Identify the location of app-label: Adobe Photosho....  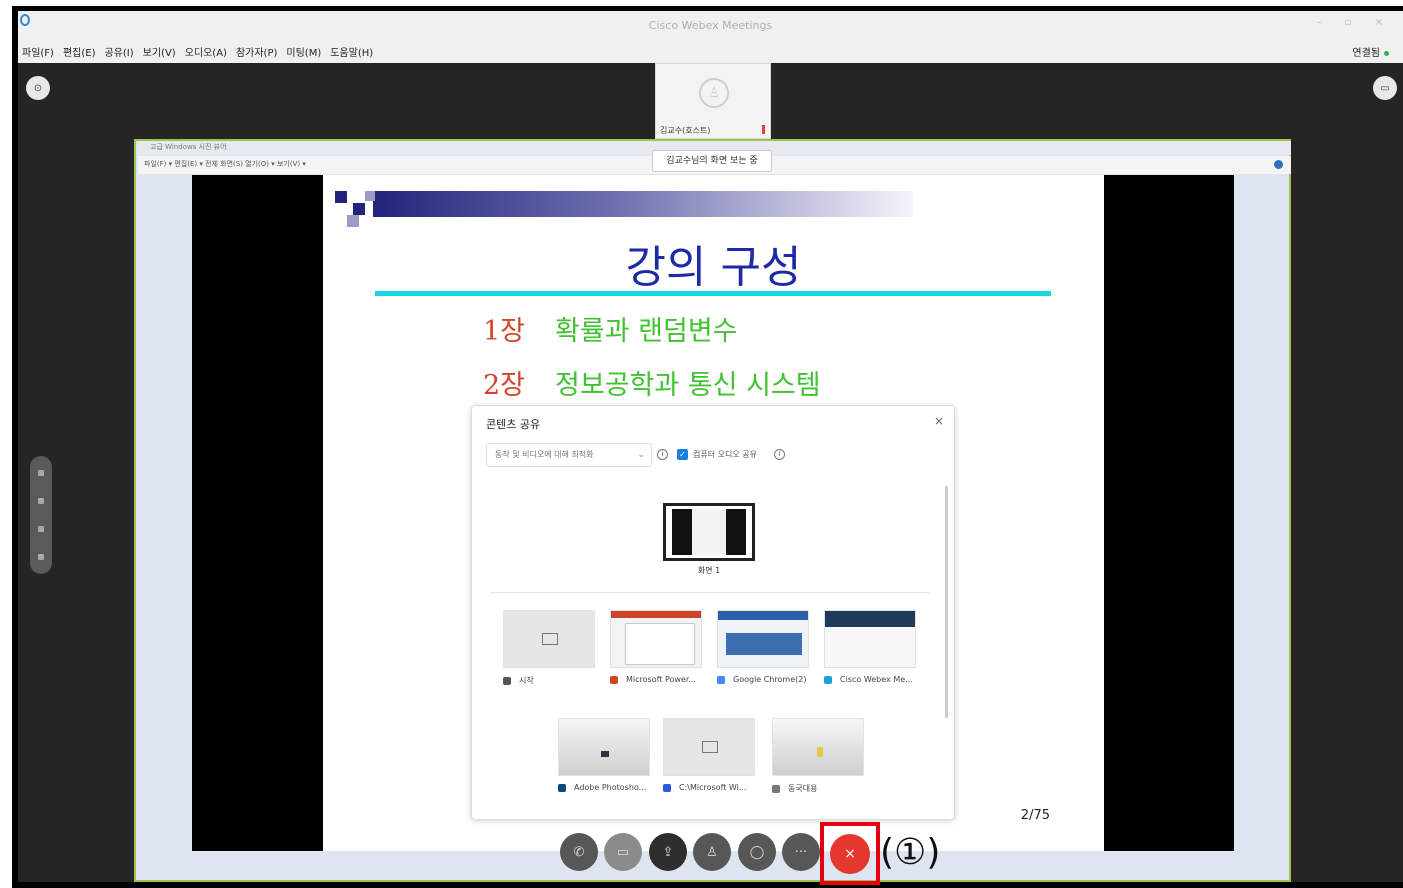
(604, 787).